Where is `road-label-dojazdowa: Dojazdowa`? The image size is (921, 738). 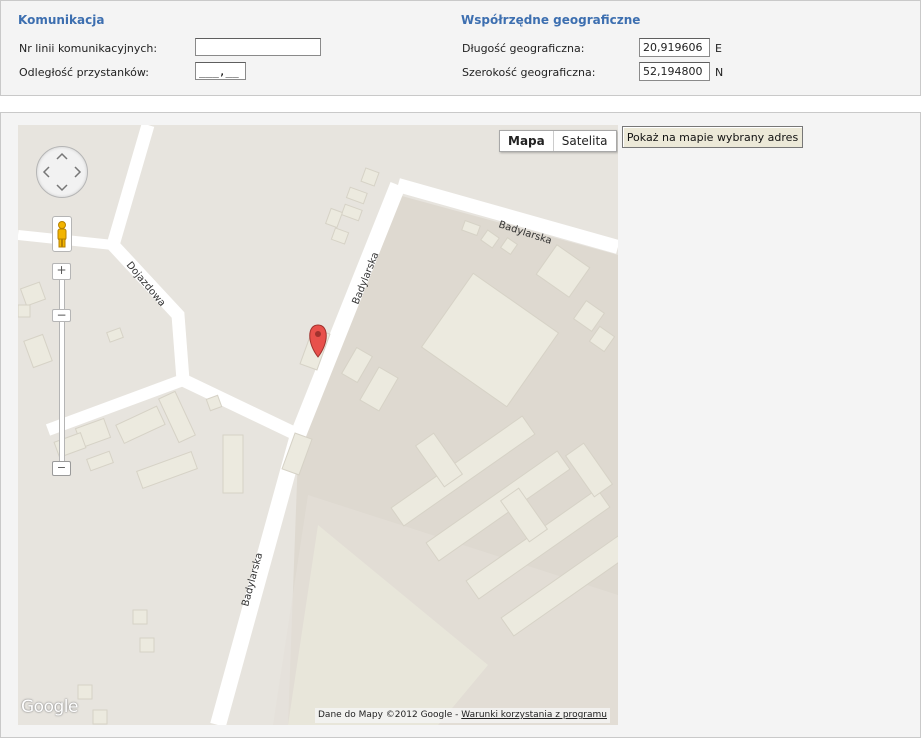 road-label-dojazdowa: Dojazdowa is located at coordinates (146, 284).